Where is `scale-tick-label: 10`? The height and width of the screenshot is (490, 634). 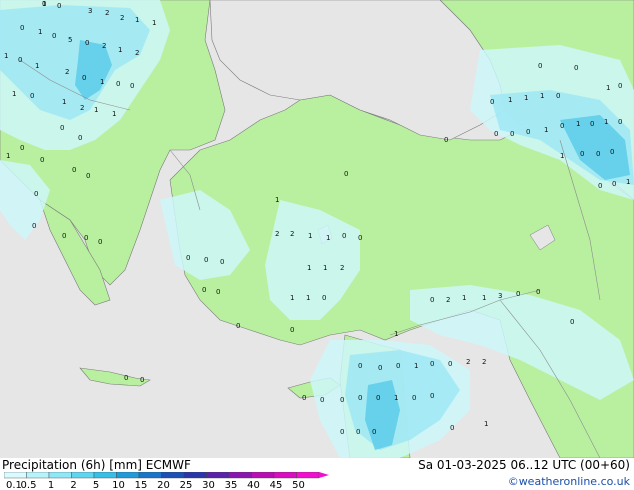 scale-tick-label: 10 is located at coordinates (118, 485).